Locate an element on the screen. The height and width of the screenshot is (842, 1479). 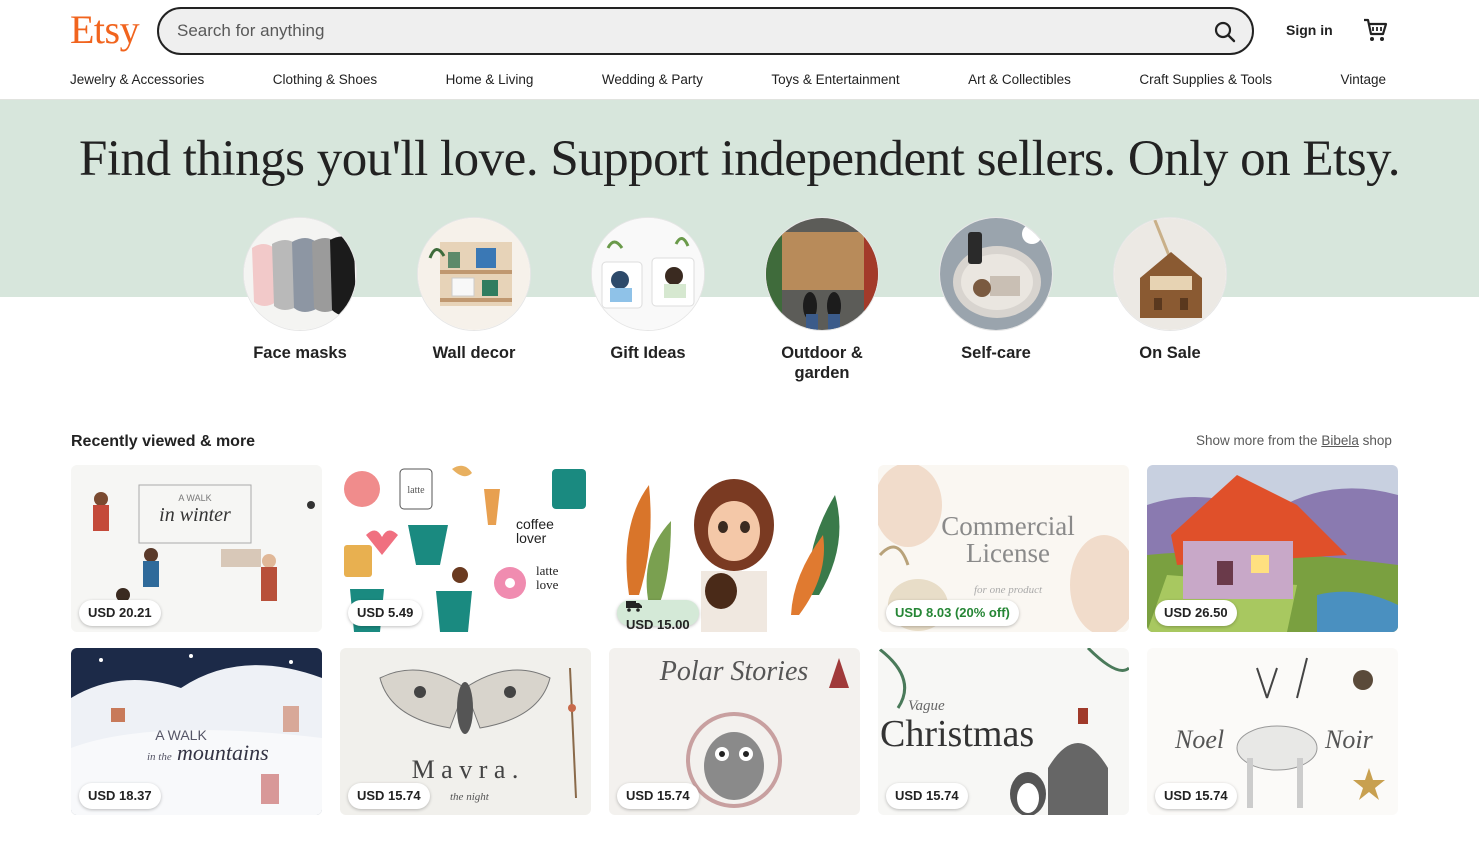
circle-wall-decor: Wall decor is located at coordinates (474, 290).